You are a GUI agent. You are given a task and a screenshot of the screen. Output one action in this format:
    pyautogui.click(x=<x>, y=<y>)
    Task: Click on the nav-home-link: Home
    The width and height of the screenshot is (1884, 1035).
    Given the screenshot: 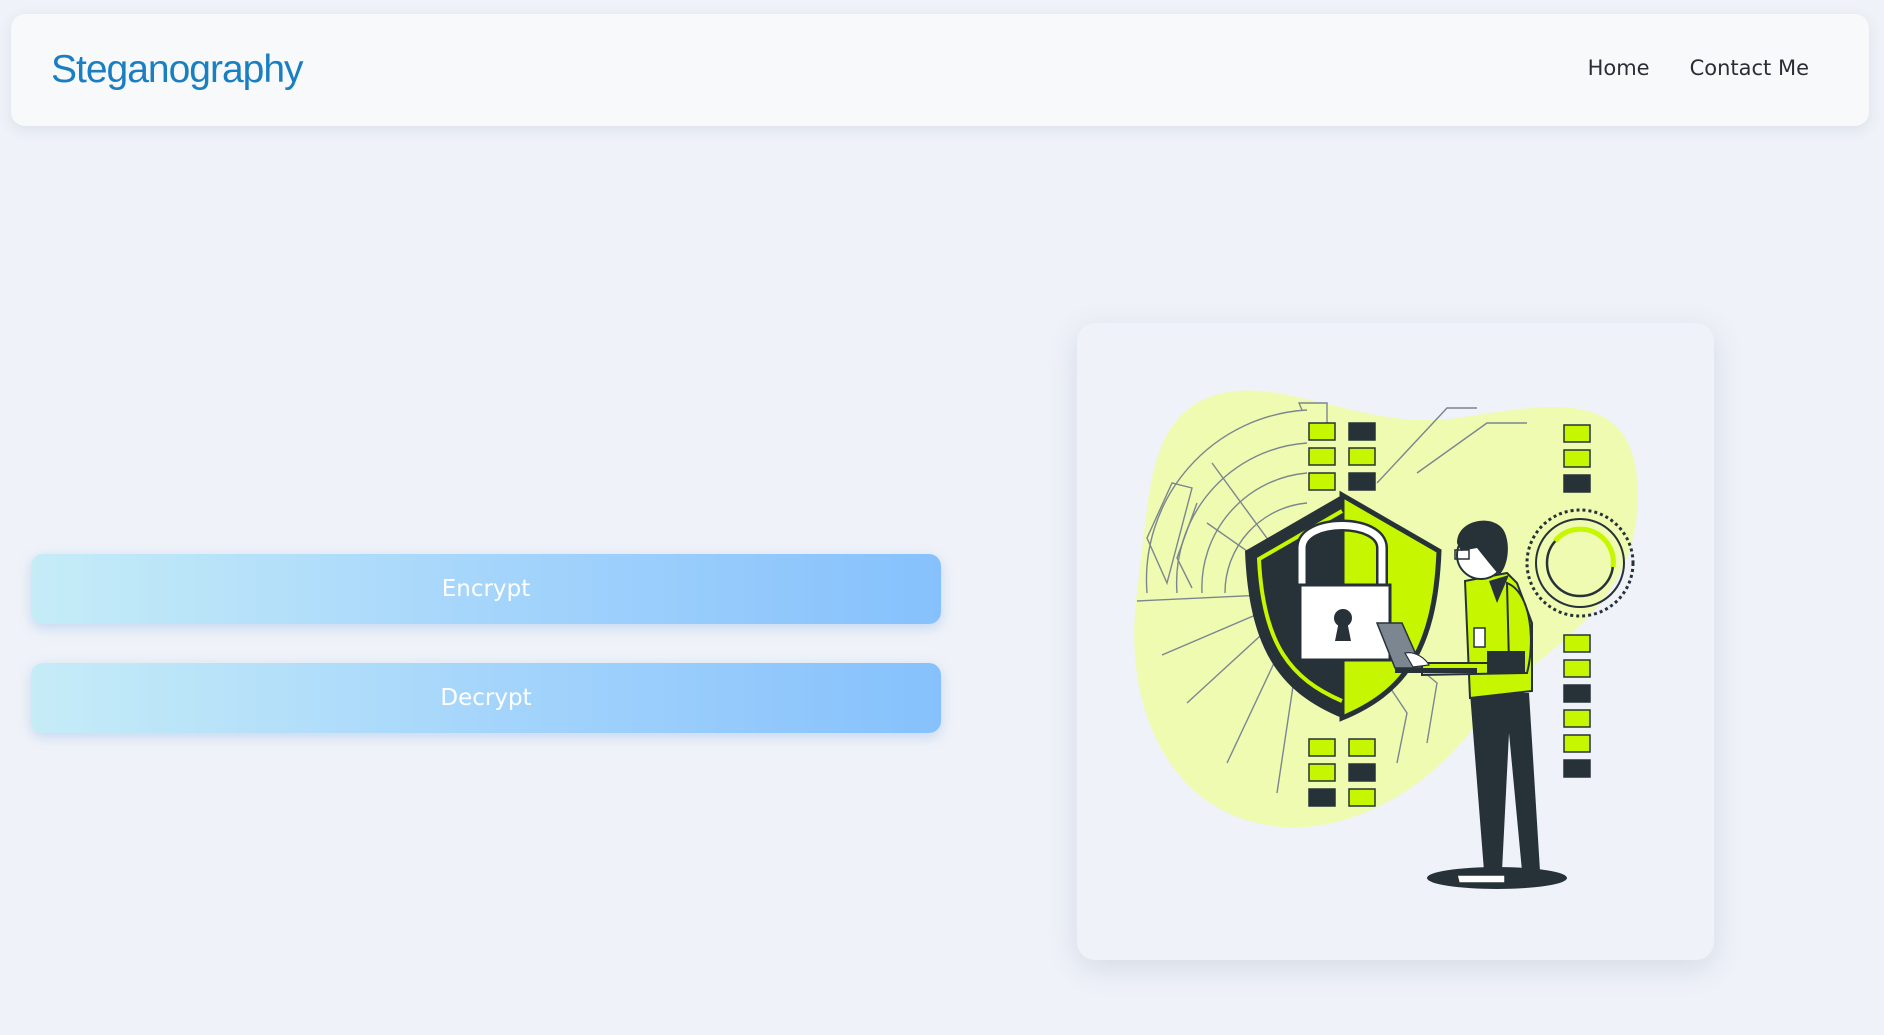 What is the action you would take?
    pyautogui.click(x=1619, y=68)
    